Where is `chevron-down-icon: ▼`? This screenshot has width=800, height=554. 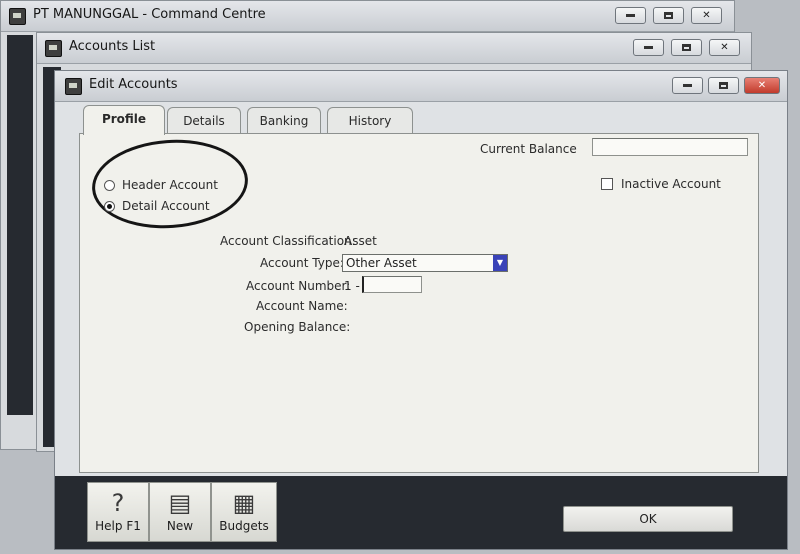
chevron-down-icon: ▼ is located at coordinates (500, 263).